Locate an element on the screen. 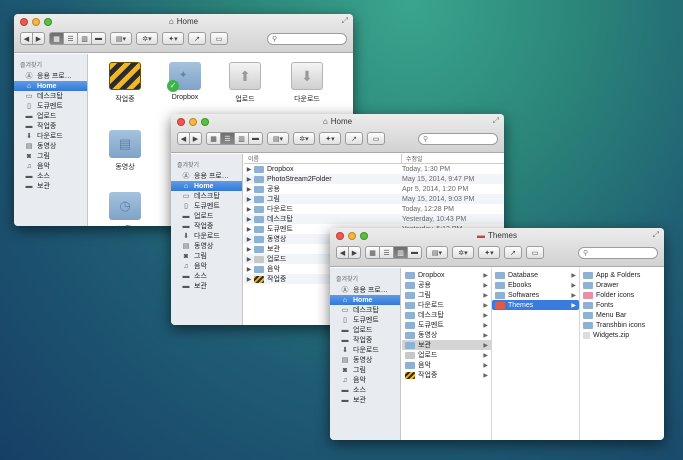 This screenshot has width=683, height=460. column-item: Transhbin icons is located at coordinates (622, 325).